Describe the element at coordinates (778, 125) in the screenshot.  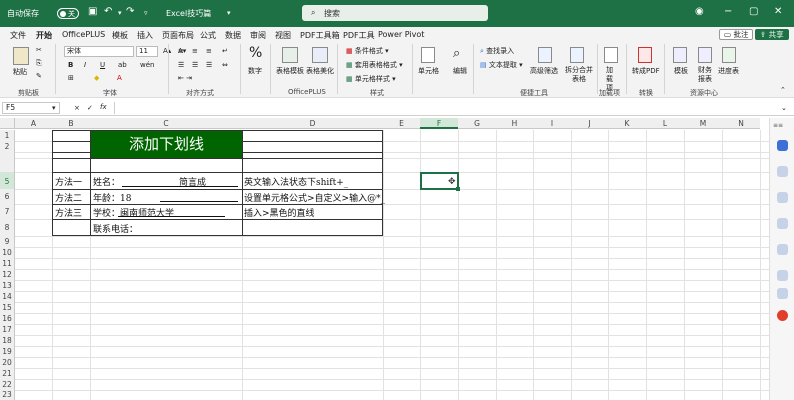
I see `side-pane-header-icon: ≡≡` at that location.